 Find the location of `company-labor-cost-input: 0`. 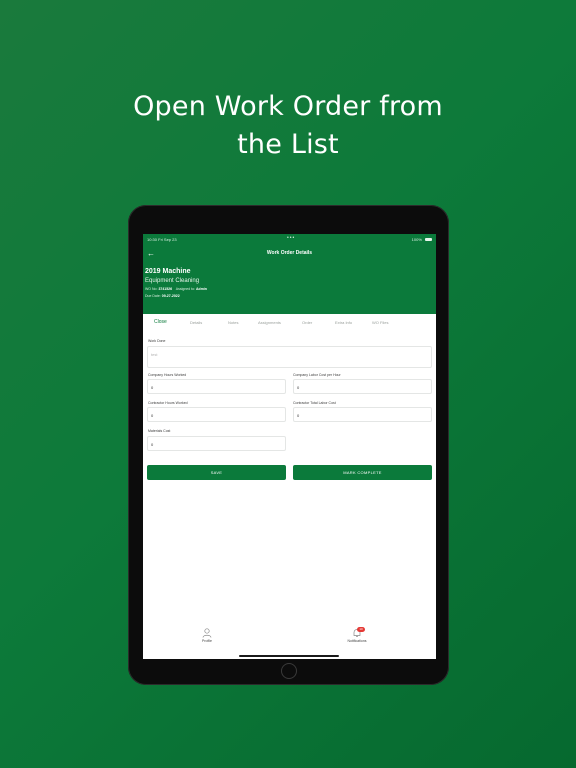

company-labor-cost-input: 0 is located at coordinates (362, 386).